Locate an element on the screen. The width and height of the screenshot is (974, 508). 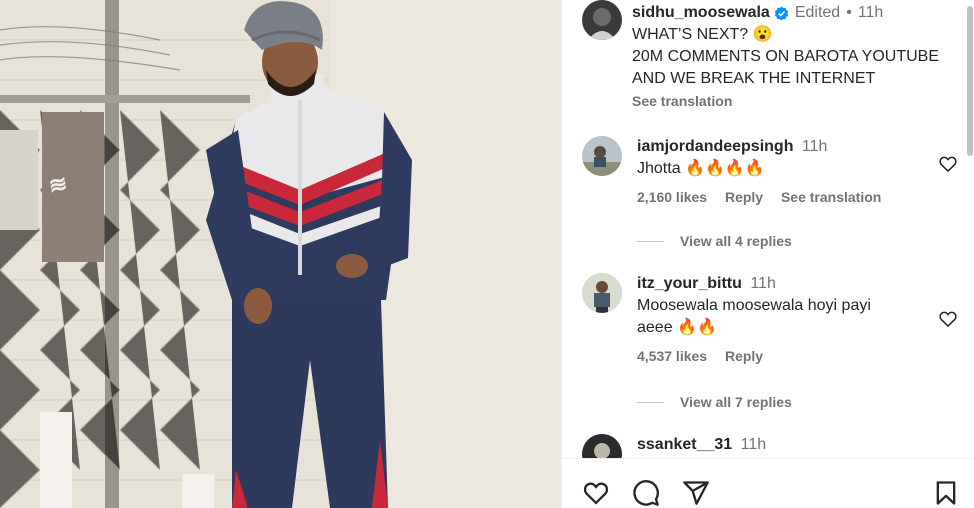
view-replies-button: View all 7 replies is located at coordinates (714, 402).